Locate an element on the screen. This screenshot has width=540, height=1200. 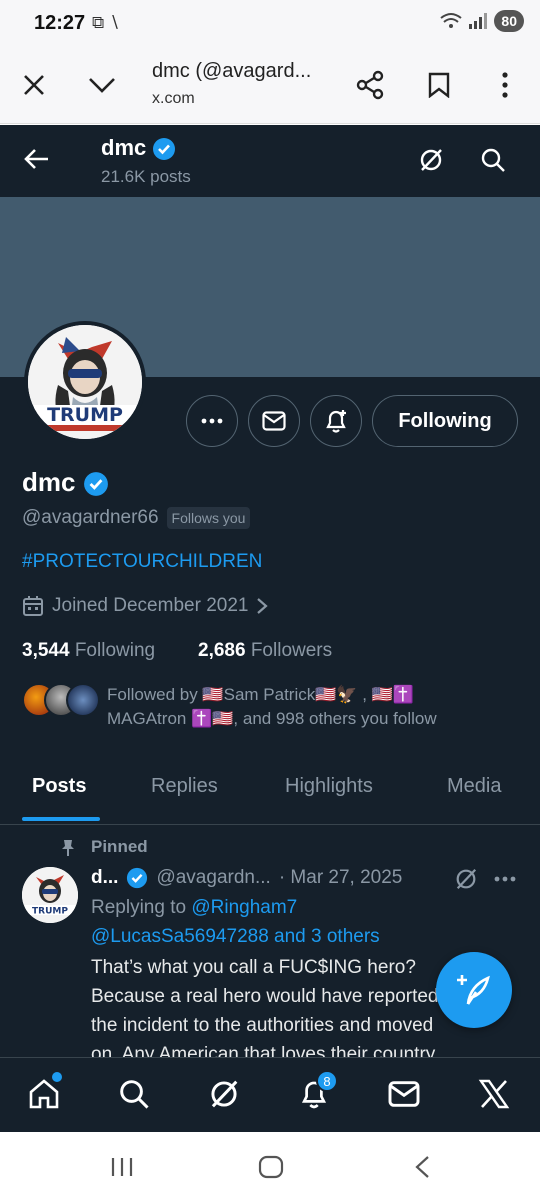
more-options-button is located at coordinates (212, 421).